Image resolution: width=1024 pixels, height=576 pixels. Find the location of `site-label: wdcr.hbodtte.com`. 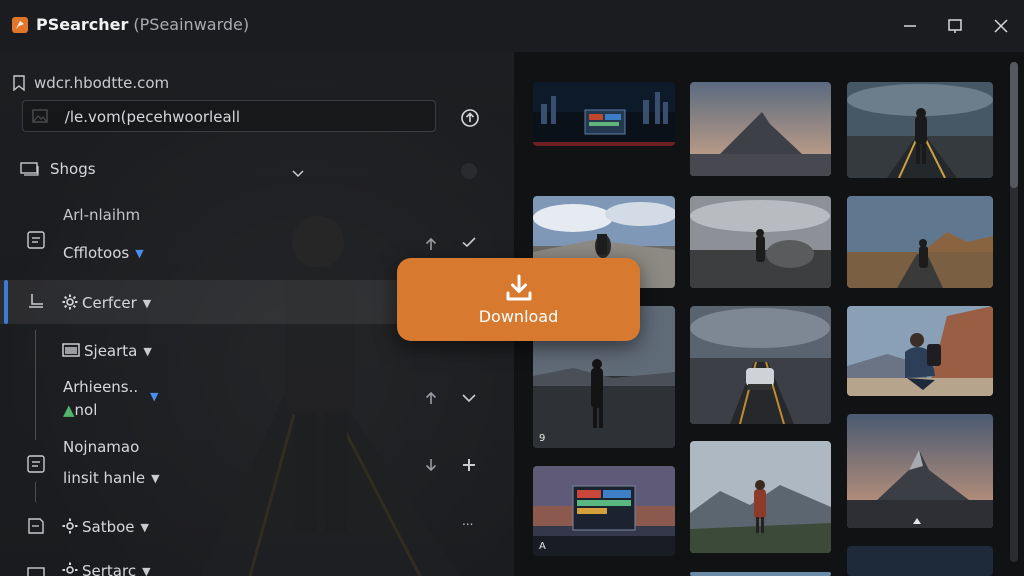

site-label: wdcr.hbodtte.com is located at coordinates (102, 83).